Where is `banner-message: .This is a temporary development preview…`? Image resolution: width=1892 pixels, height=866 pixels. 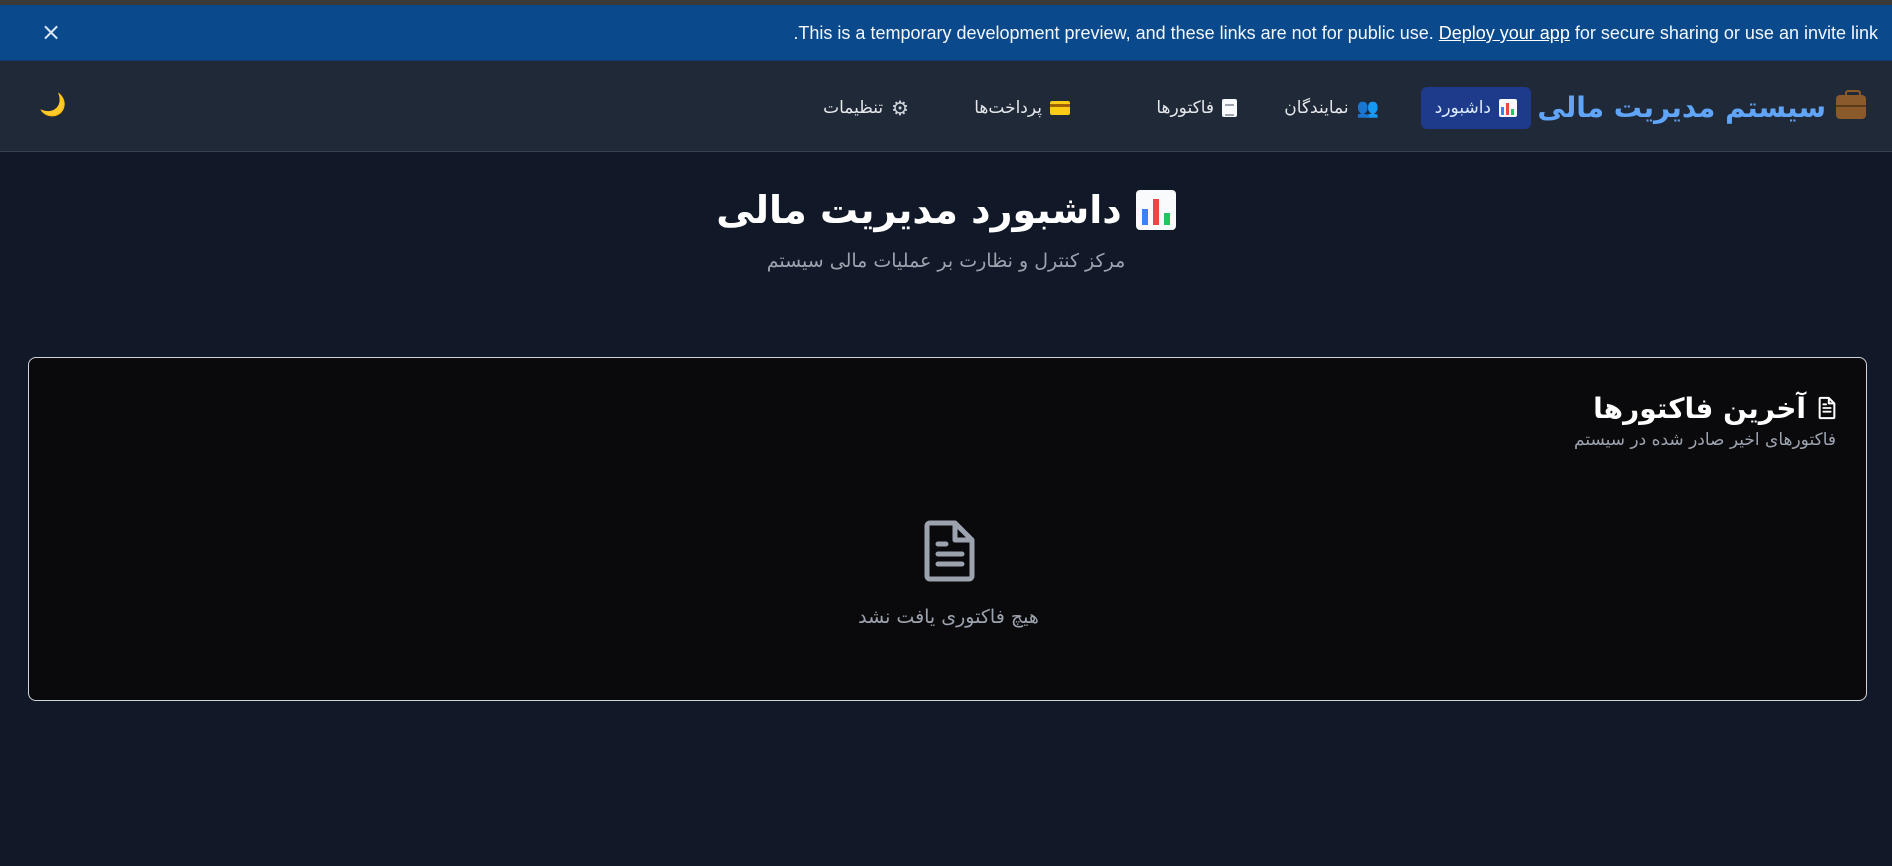
banner-message: .This is a temporary development preview… is located at coordinates (1335, 33).